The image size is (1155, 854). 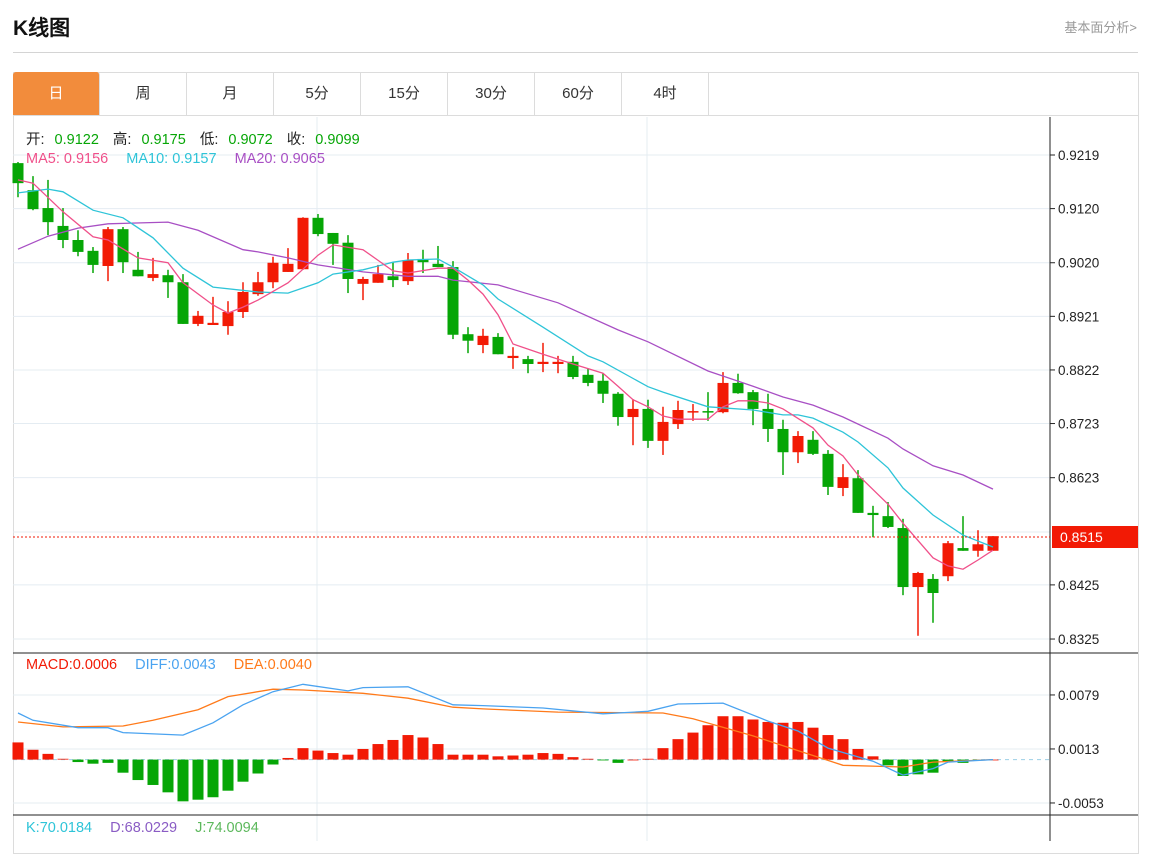 What do you see at coordinates (76, 140) in the screenshot?
I see `open-value: 0.9122` at bounding box center [76, 140].